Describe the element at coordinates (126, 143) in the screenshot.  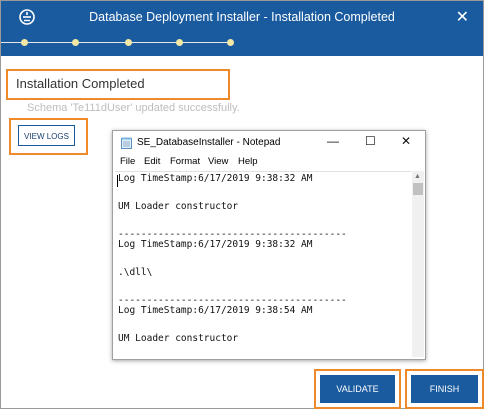
I see `notepad-icon` at that location.